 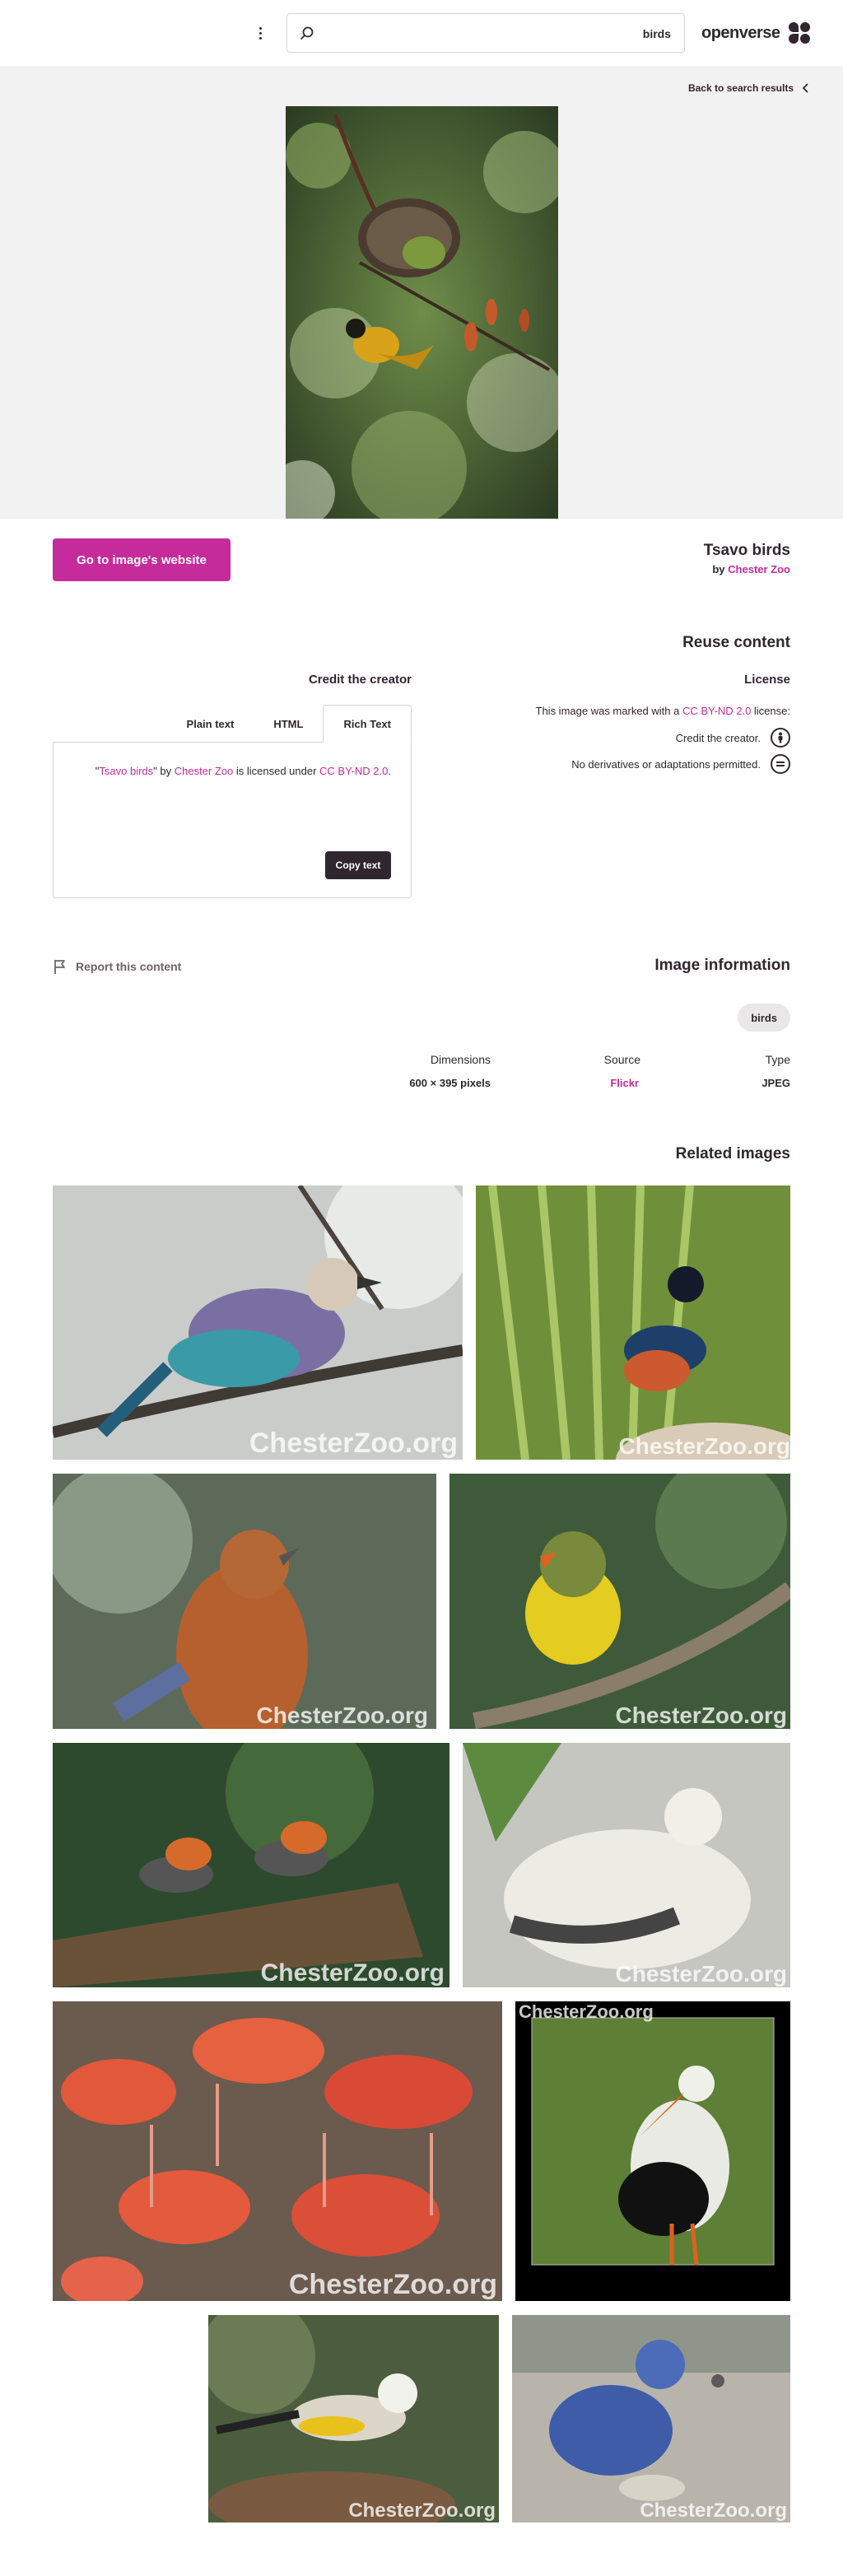 What do you see at coordinates (389, 771) in the screenshot?
I see `credit-end: .` at bounding box center [389, 771].